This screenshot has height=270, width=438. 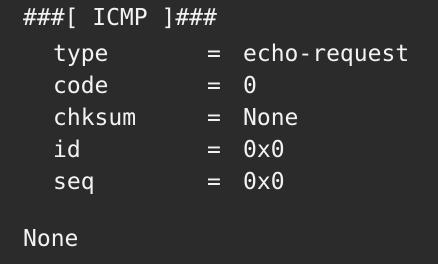 What do you see at coordinates (271, 118) in the screenshot?
I see `field-value: None` at bounding box center [271, 118].